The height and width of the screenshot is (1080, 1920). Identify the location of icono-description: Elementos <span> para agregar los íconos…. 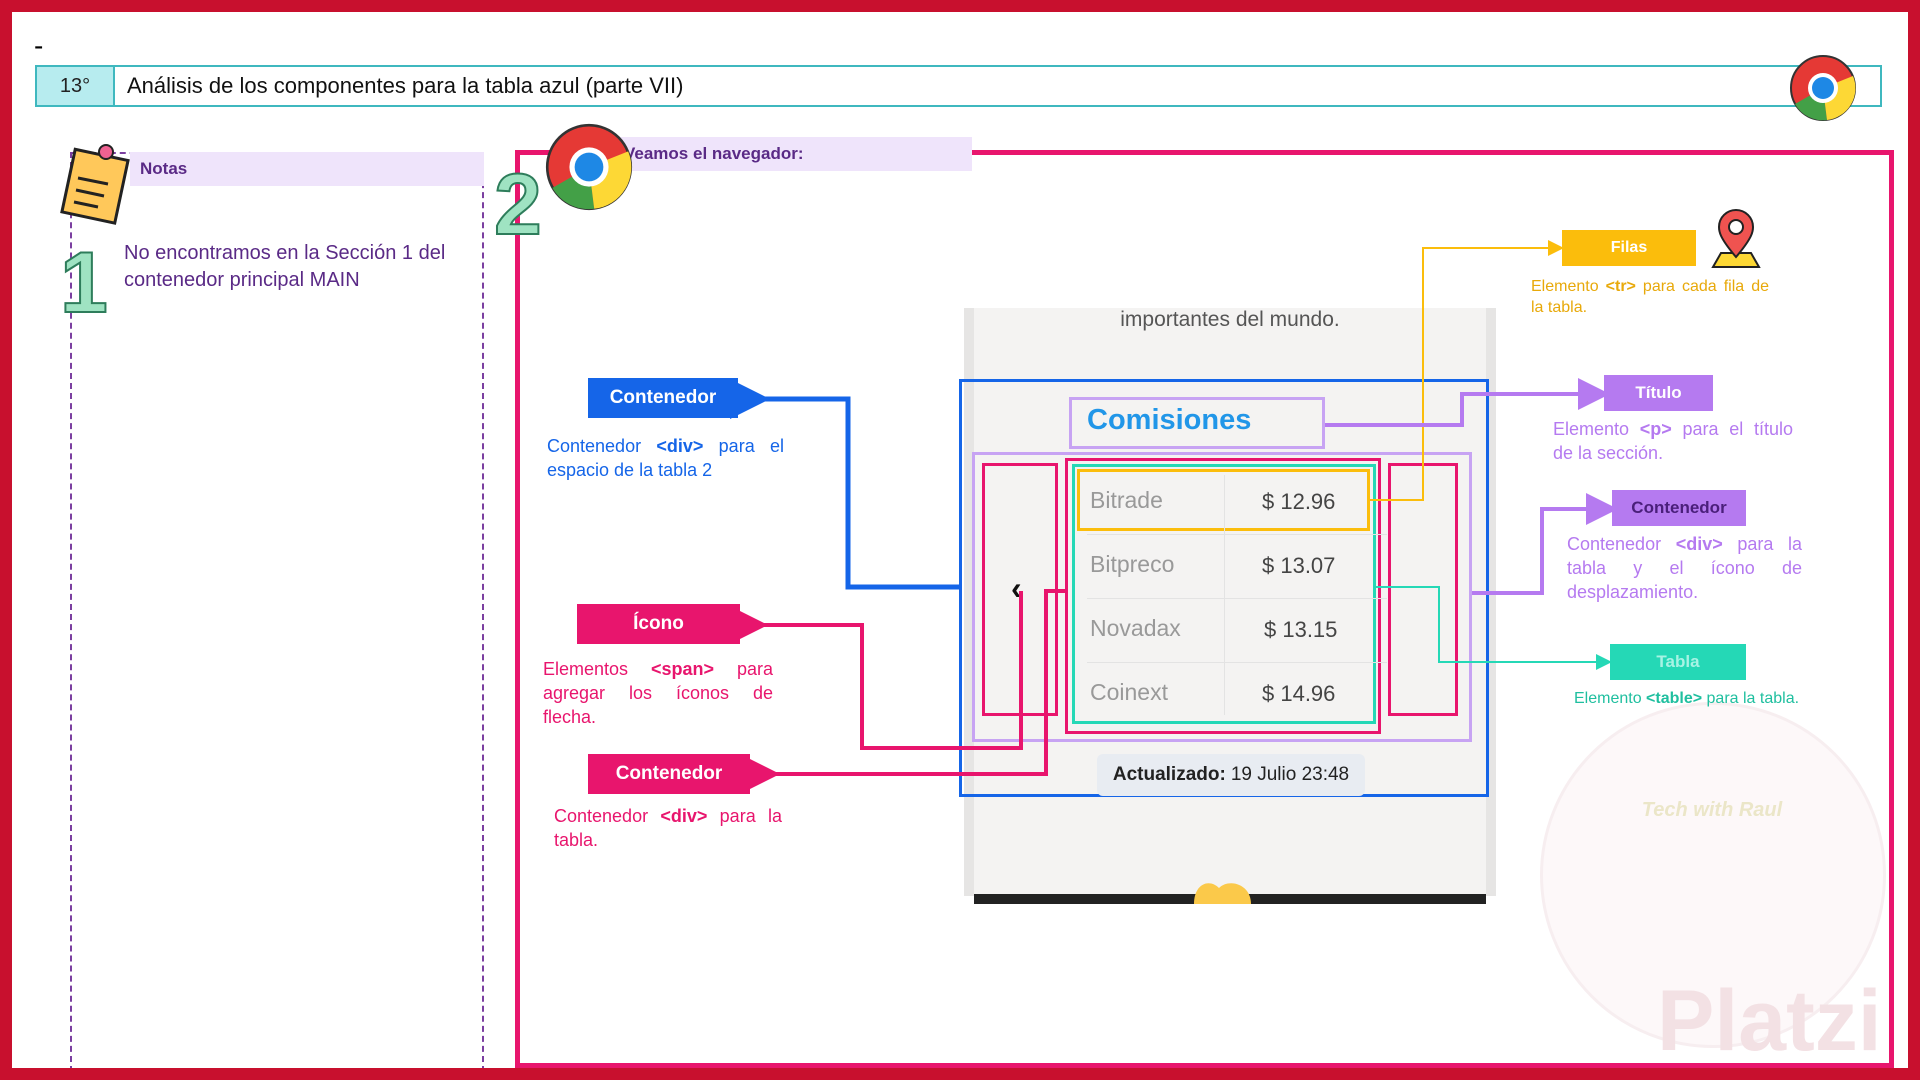
(658, 693).